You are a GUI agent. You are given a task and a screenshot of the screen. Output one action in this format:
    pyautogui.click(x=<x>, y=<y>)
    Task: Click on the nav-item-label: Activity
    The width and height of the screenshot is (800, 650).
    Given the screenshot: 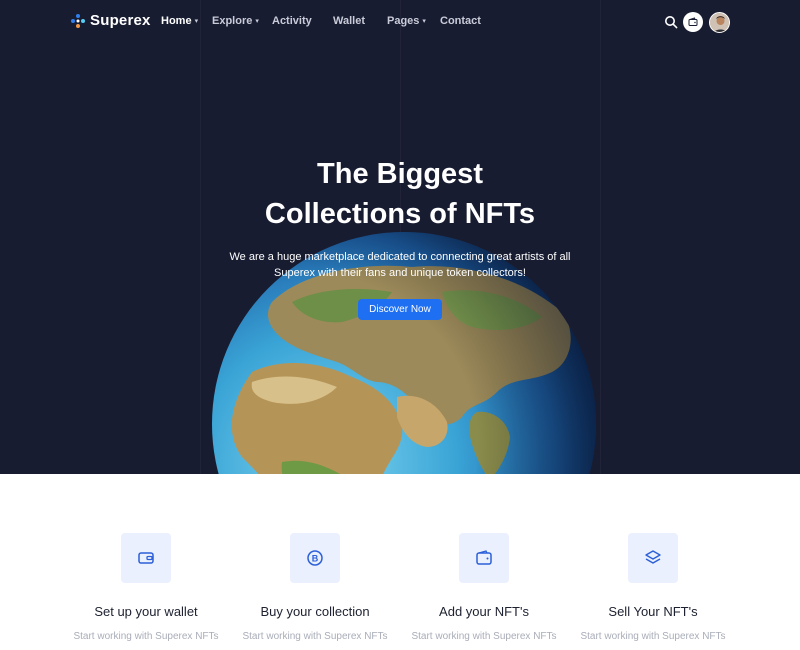 What is the action you would take?
    pyautogui.click(x=292, y=21)
    